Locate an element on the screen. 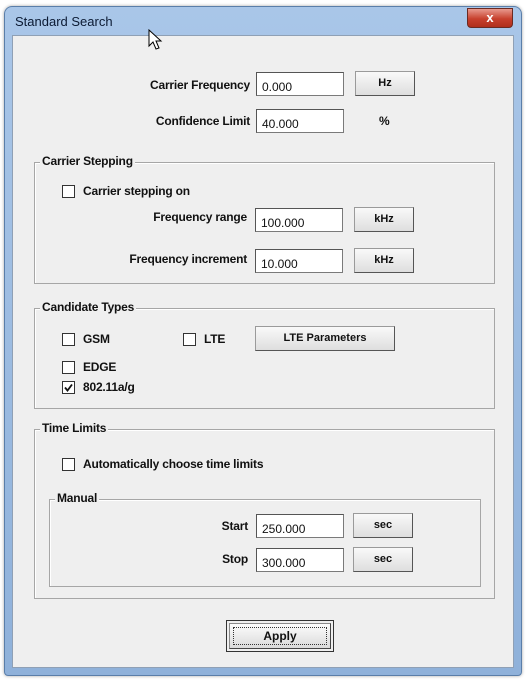  frequency-range-label: Frequency range is located at coordinates (200, 217).